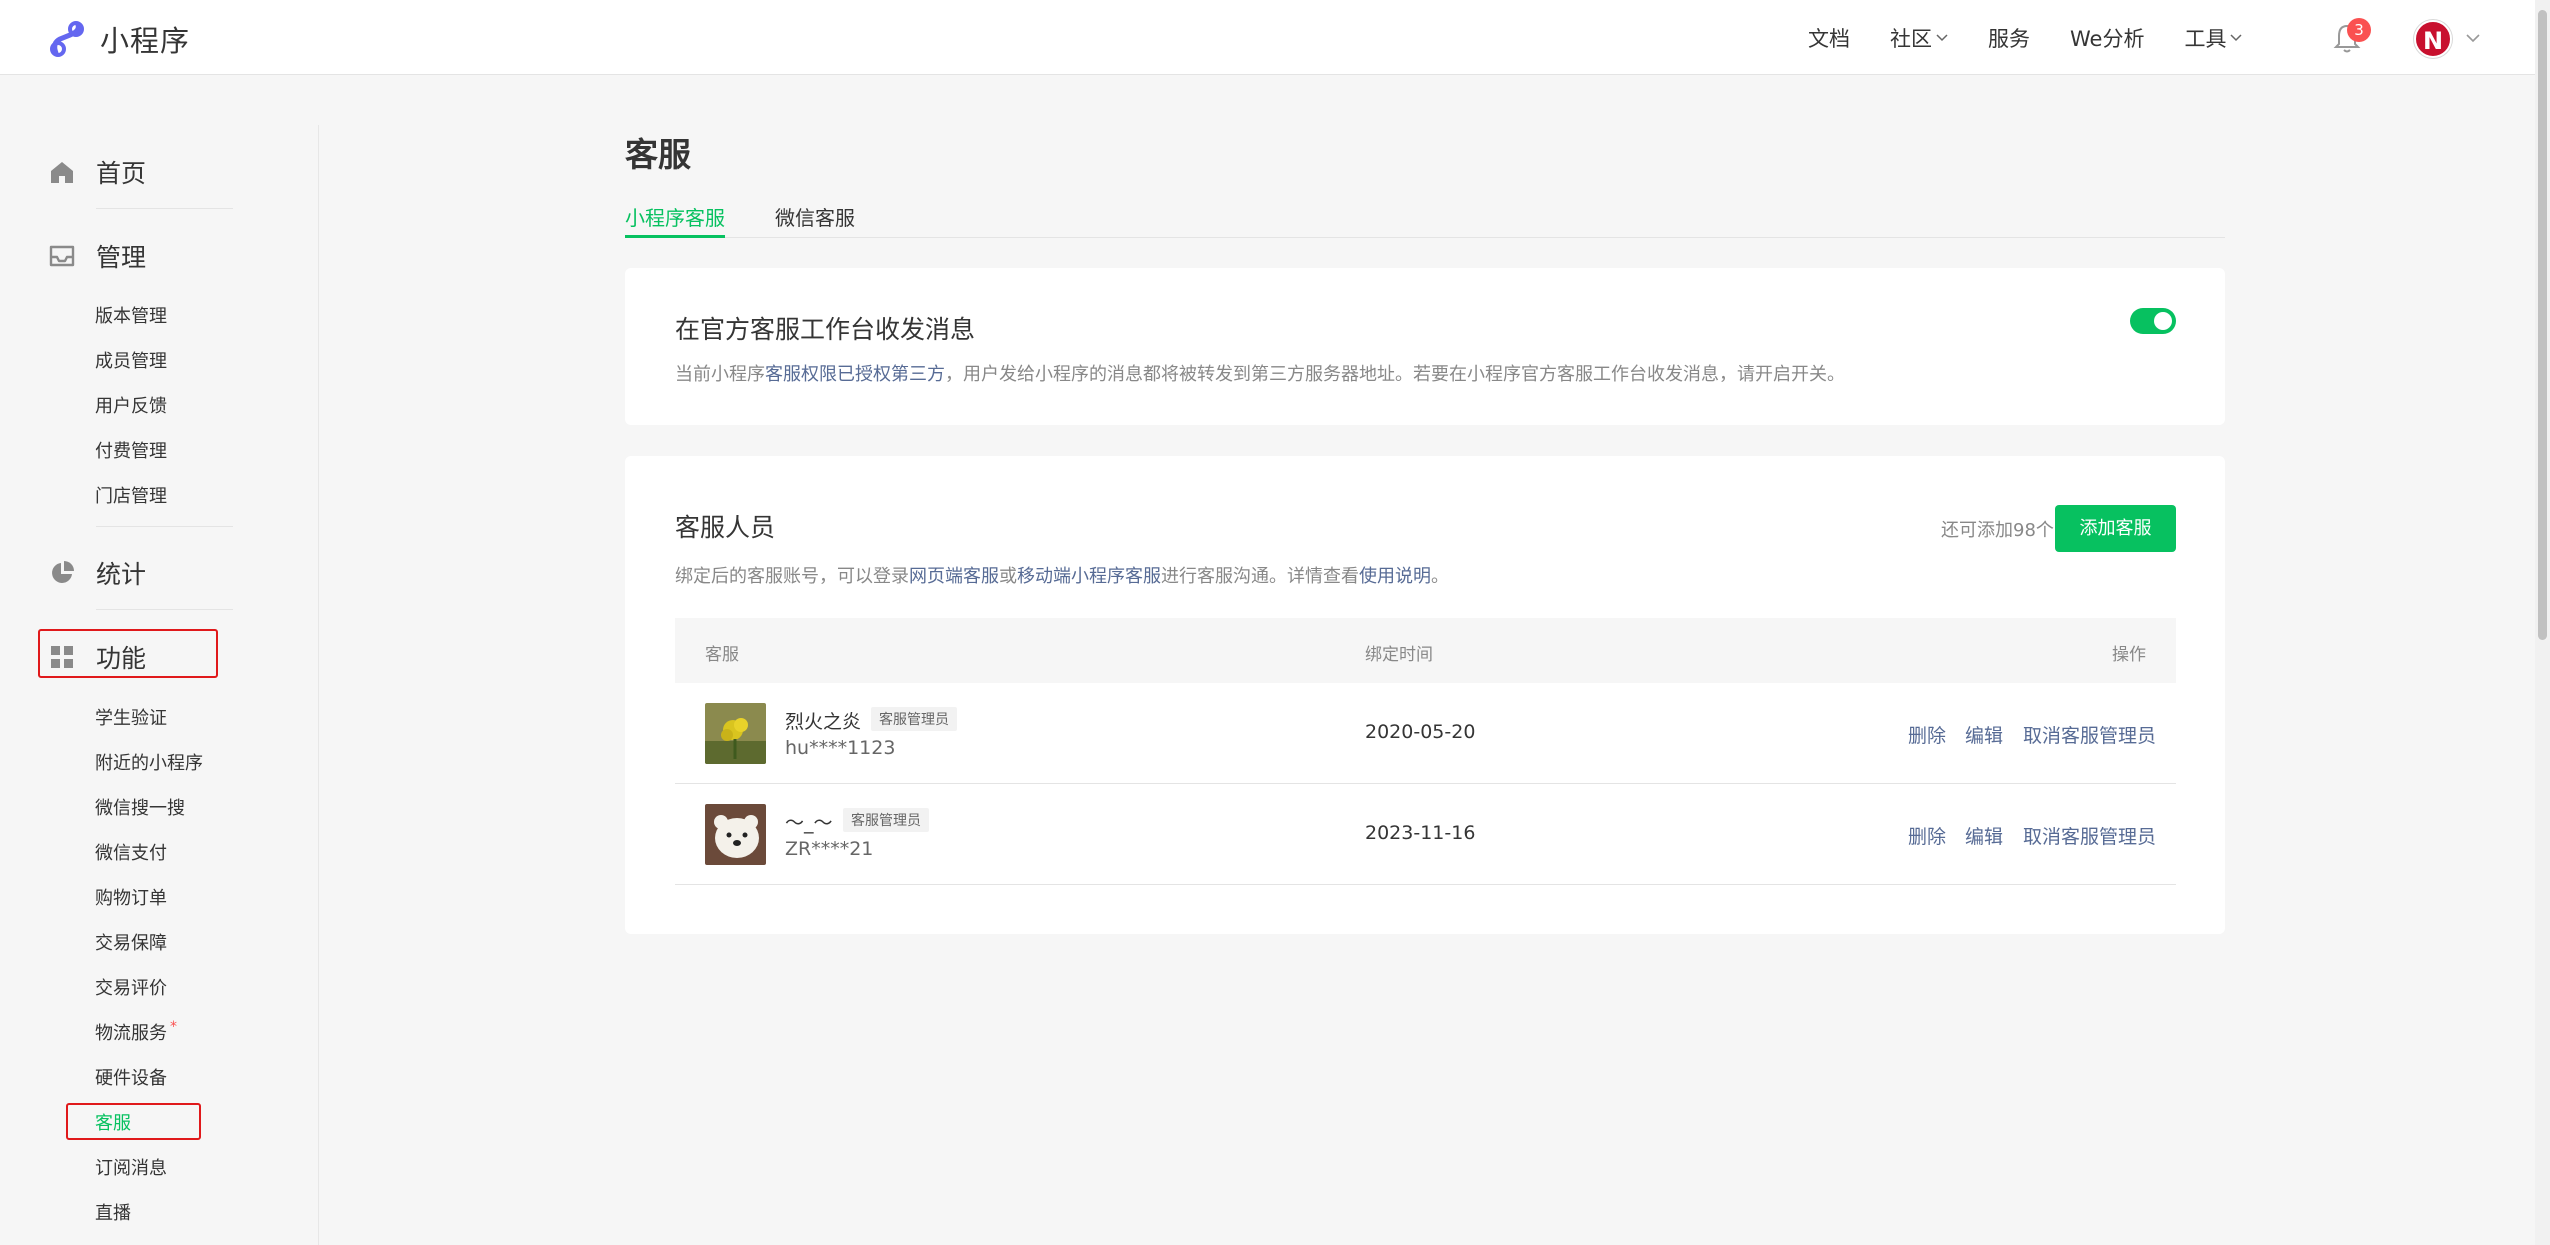  I want to click on sidebar-group-stats: 统计, so click(97, 573).